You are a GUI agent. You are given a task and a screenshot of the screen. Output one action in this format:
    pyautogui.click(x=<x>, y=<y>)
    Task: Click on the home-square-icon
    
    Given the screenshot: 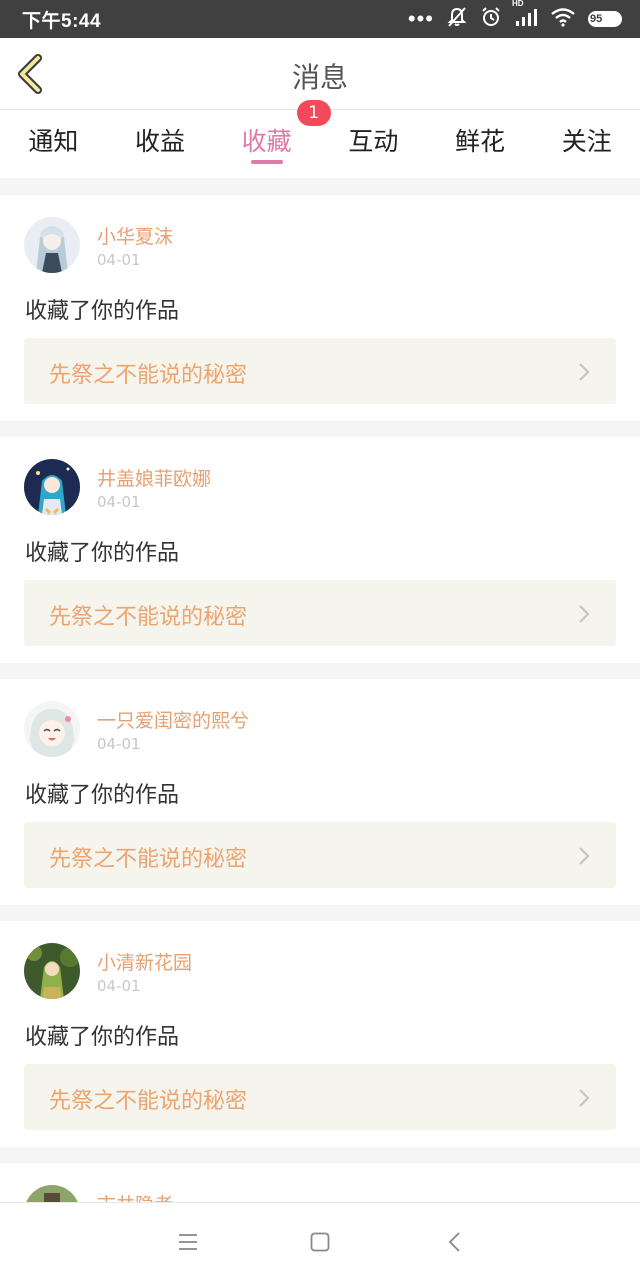 What is the action you would take?
    pyautogui.click(x=320, y=1242)
    